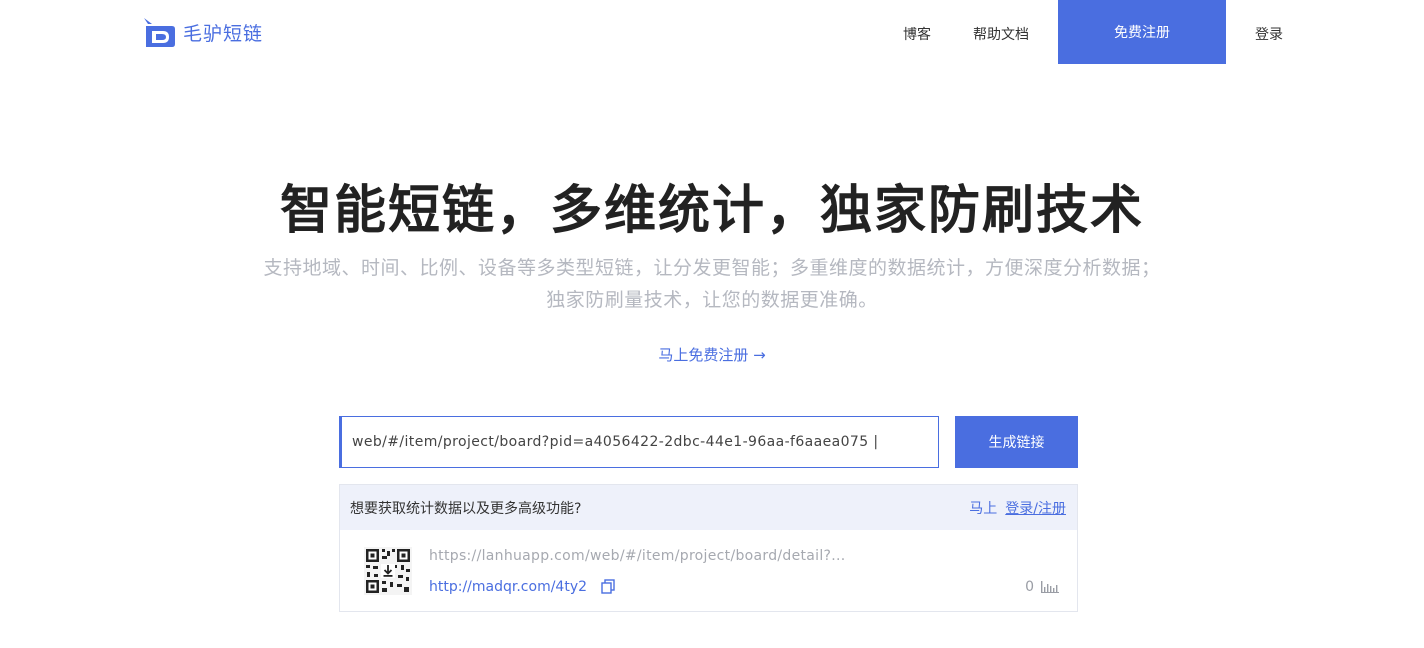  Describe the element at coordinates (223, 33) in the screenshot. I see `logo-text: 毛驴短链` at that location.